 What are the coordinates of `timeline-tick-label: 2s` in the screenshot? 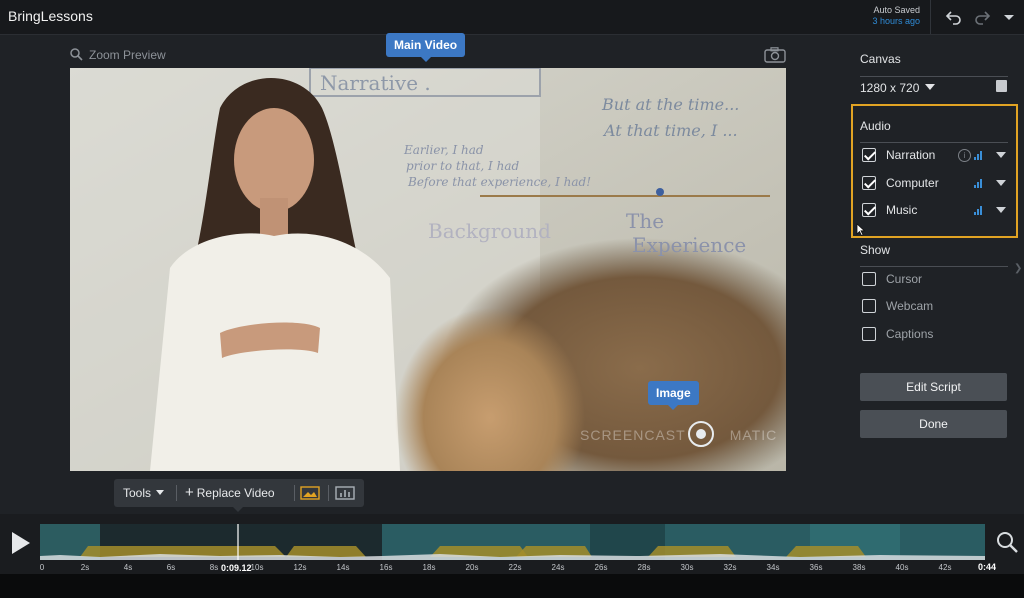 It's located at (85, 567).